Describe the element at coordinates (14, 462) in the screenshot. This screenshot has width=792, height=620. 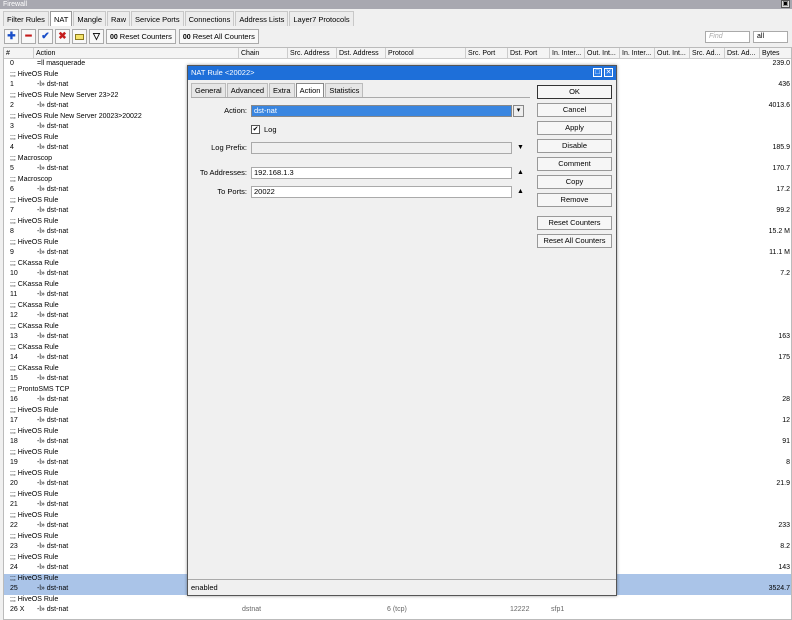
I see `rule-number: 19` at that location.